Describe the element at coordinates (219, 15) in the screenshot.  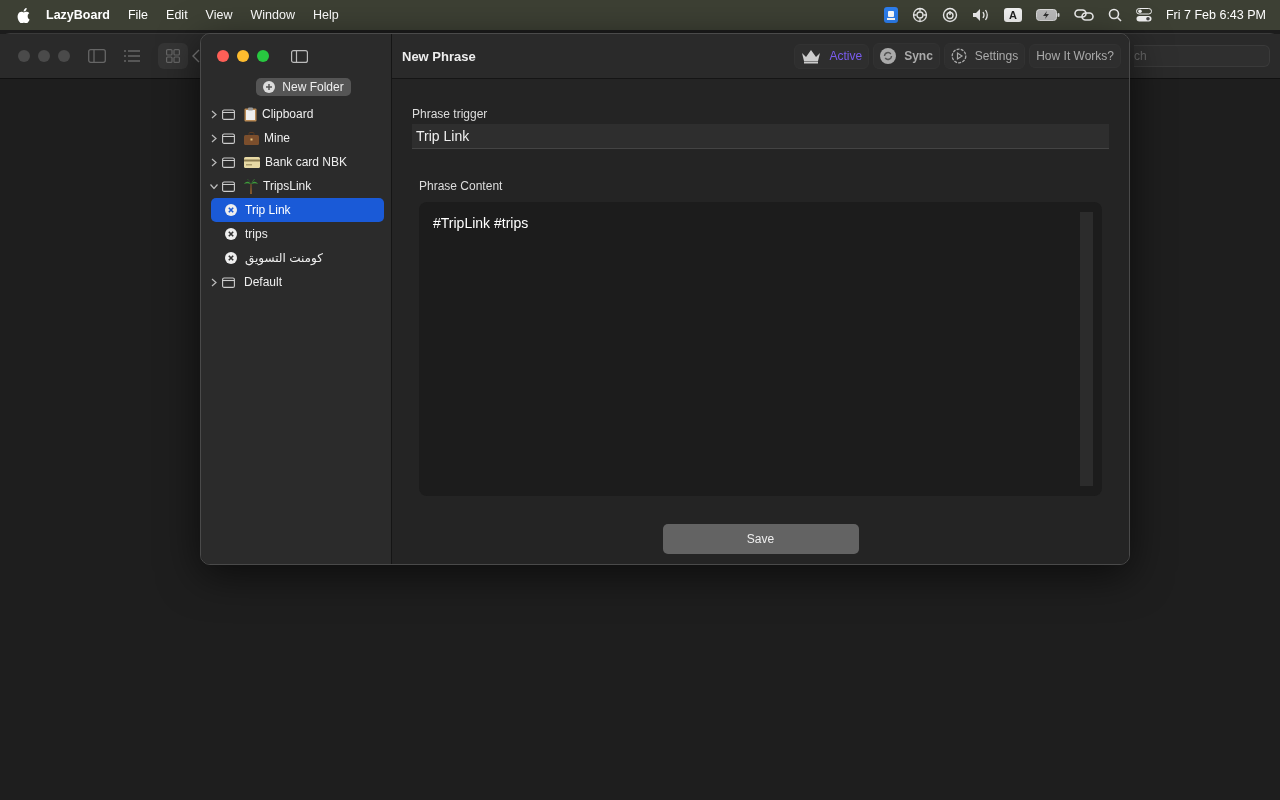
I see `menu-item: View` at that location.